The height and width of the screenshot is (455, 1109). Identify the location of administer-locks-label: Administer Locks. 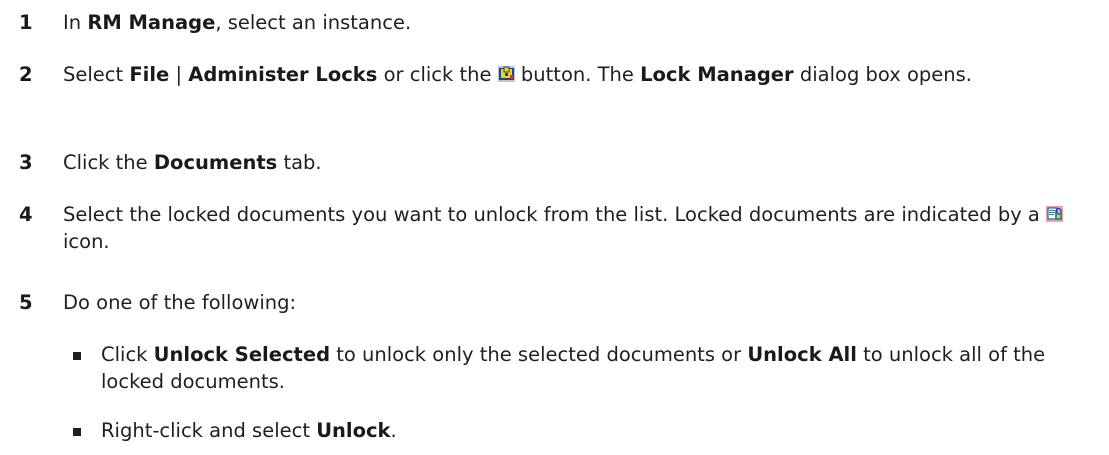
(283, 74).